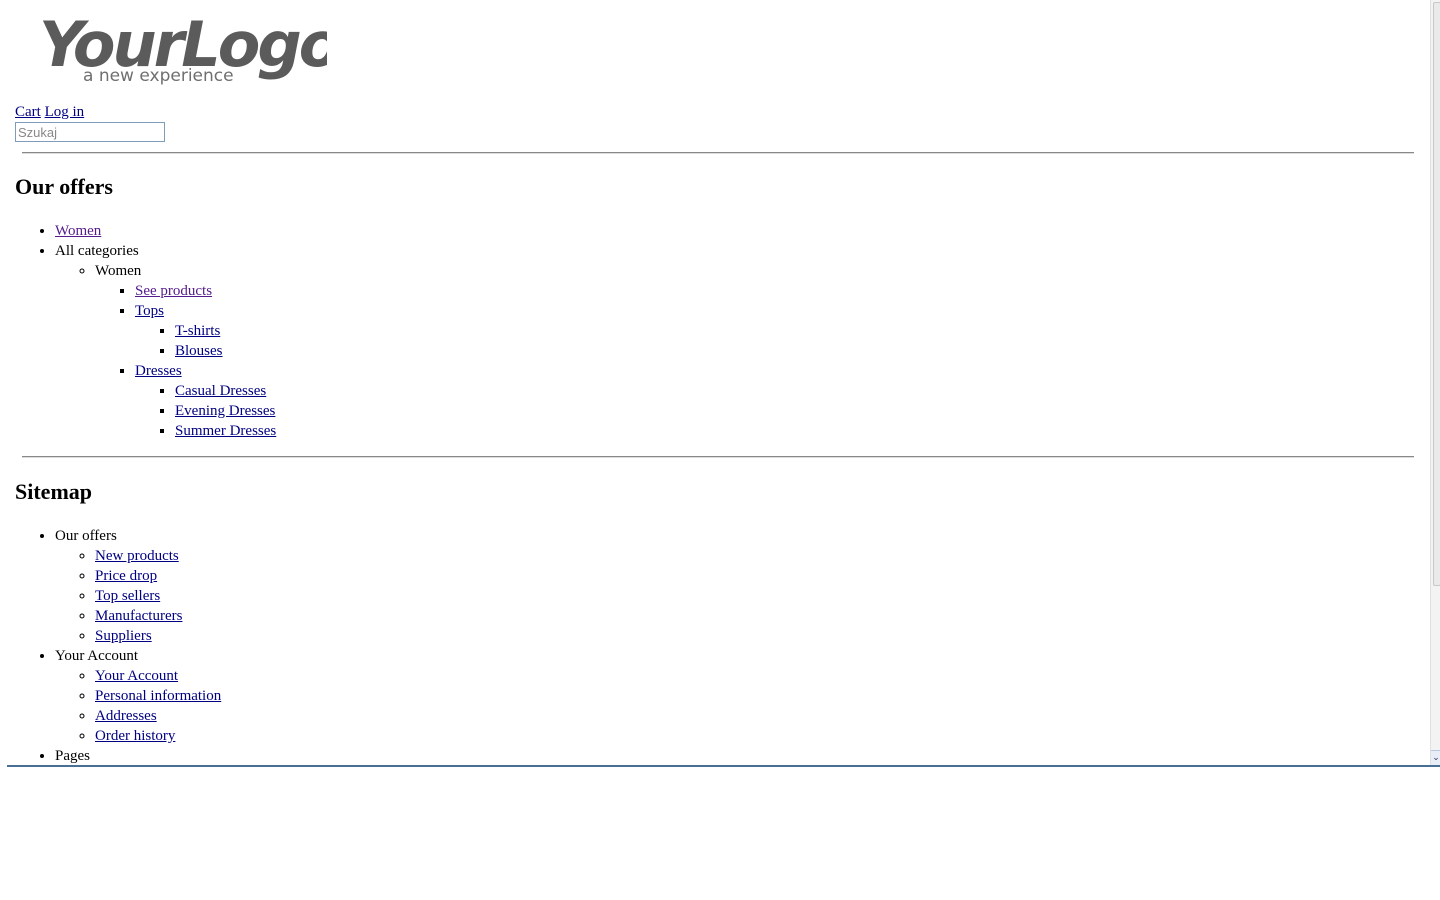 This screenshot has width=1440, height=900. What do you see at coordinates (64, 186) in the screenshot?
I see `offers-heading: Our offers` at bounding box center [64, 186].